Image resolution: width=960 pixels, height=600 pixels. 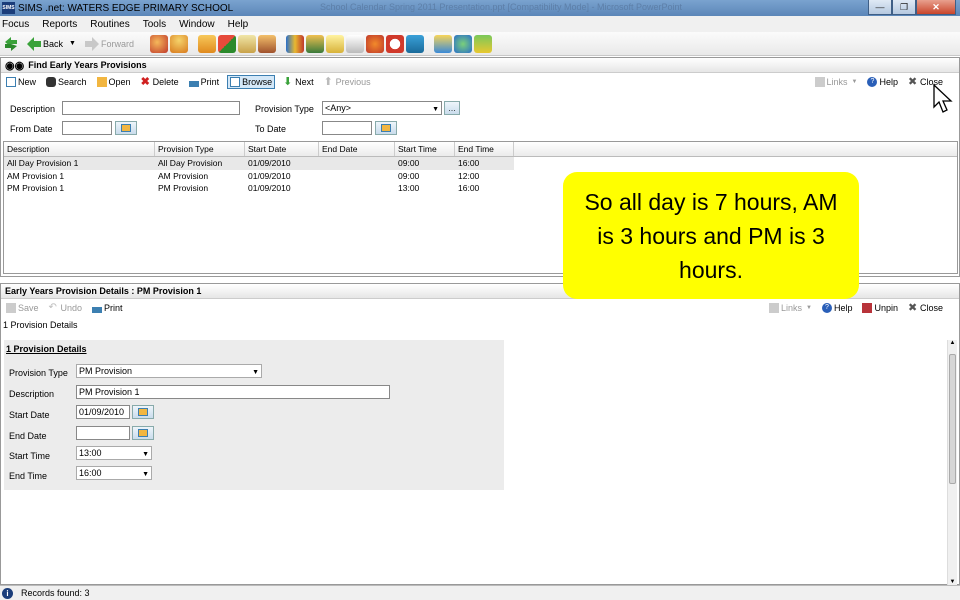 What do you see at coordinates (28, 436) in the screenshot?
I see `end-date-label: End Date` at bounding box center [28, 436].